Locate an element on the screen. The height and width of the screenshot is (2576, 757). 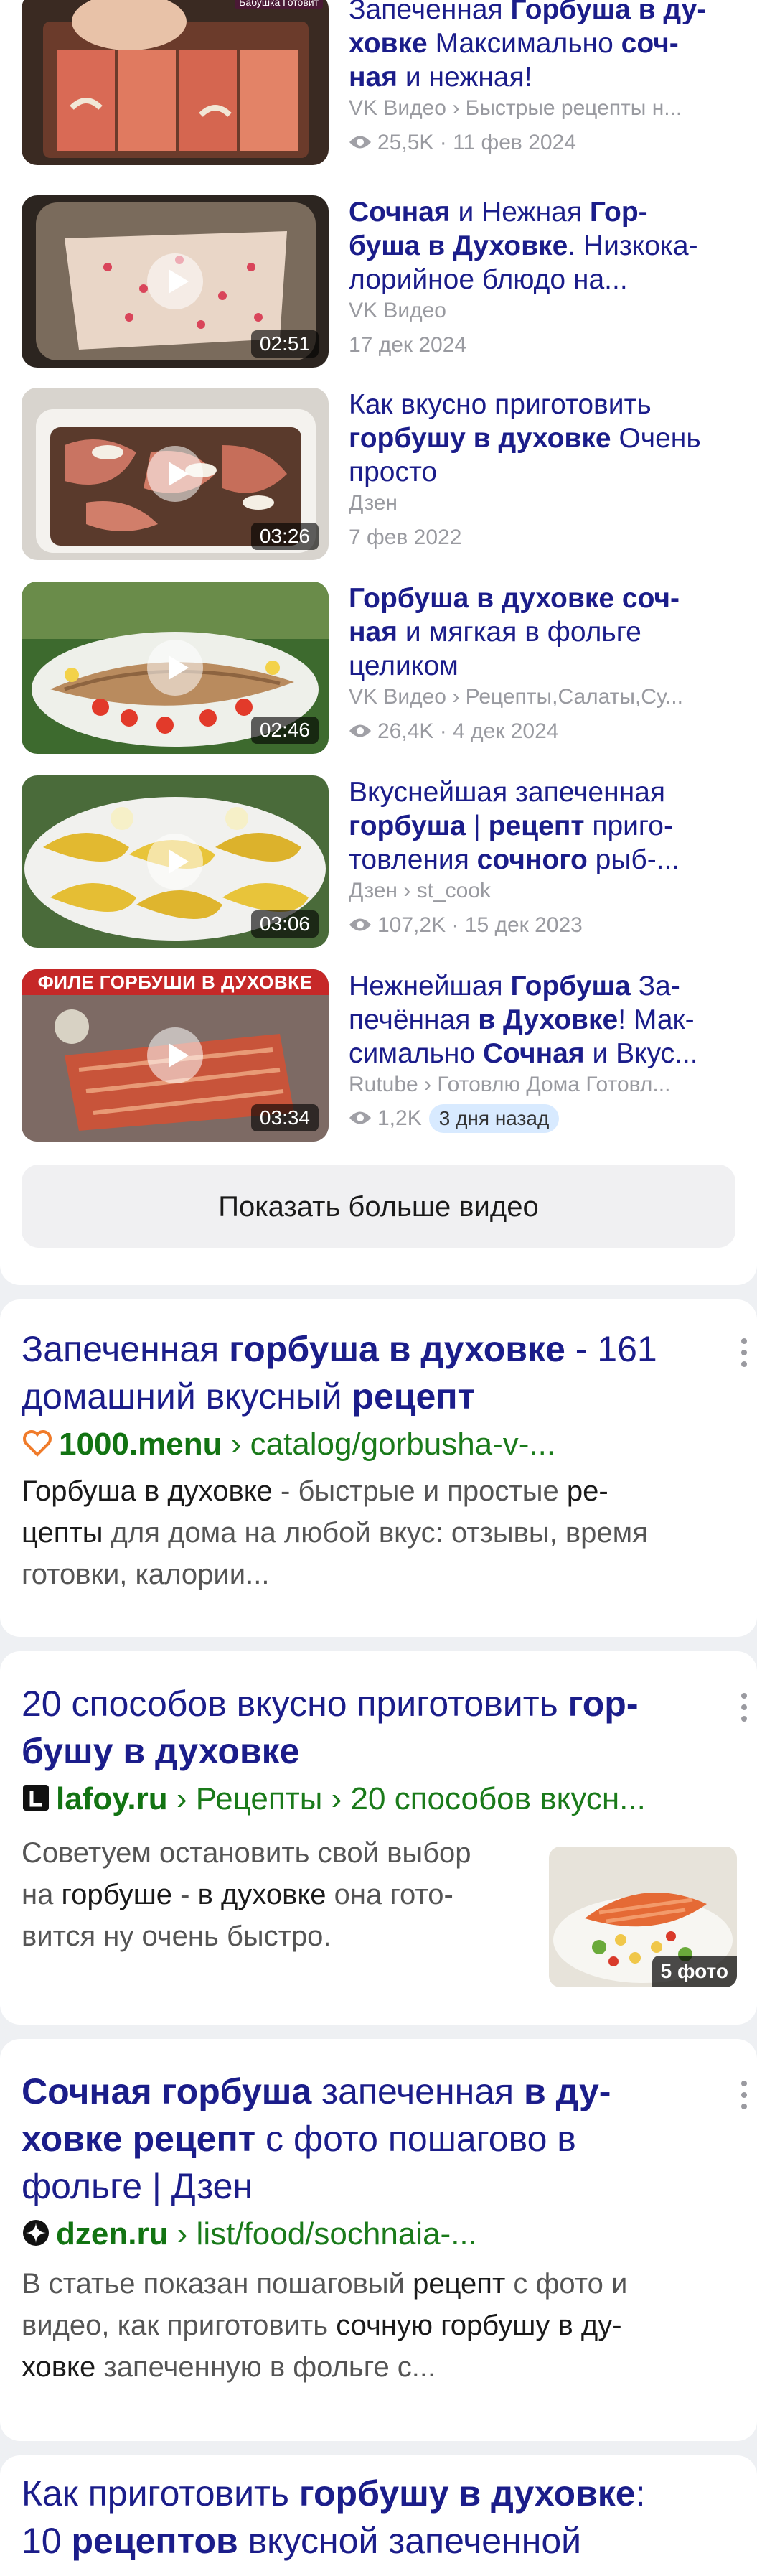
date-badge: 3 дня назад is located at coordinates (494, 1118).